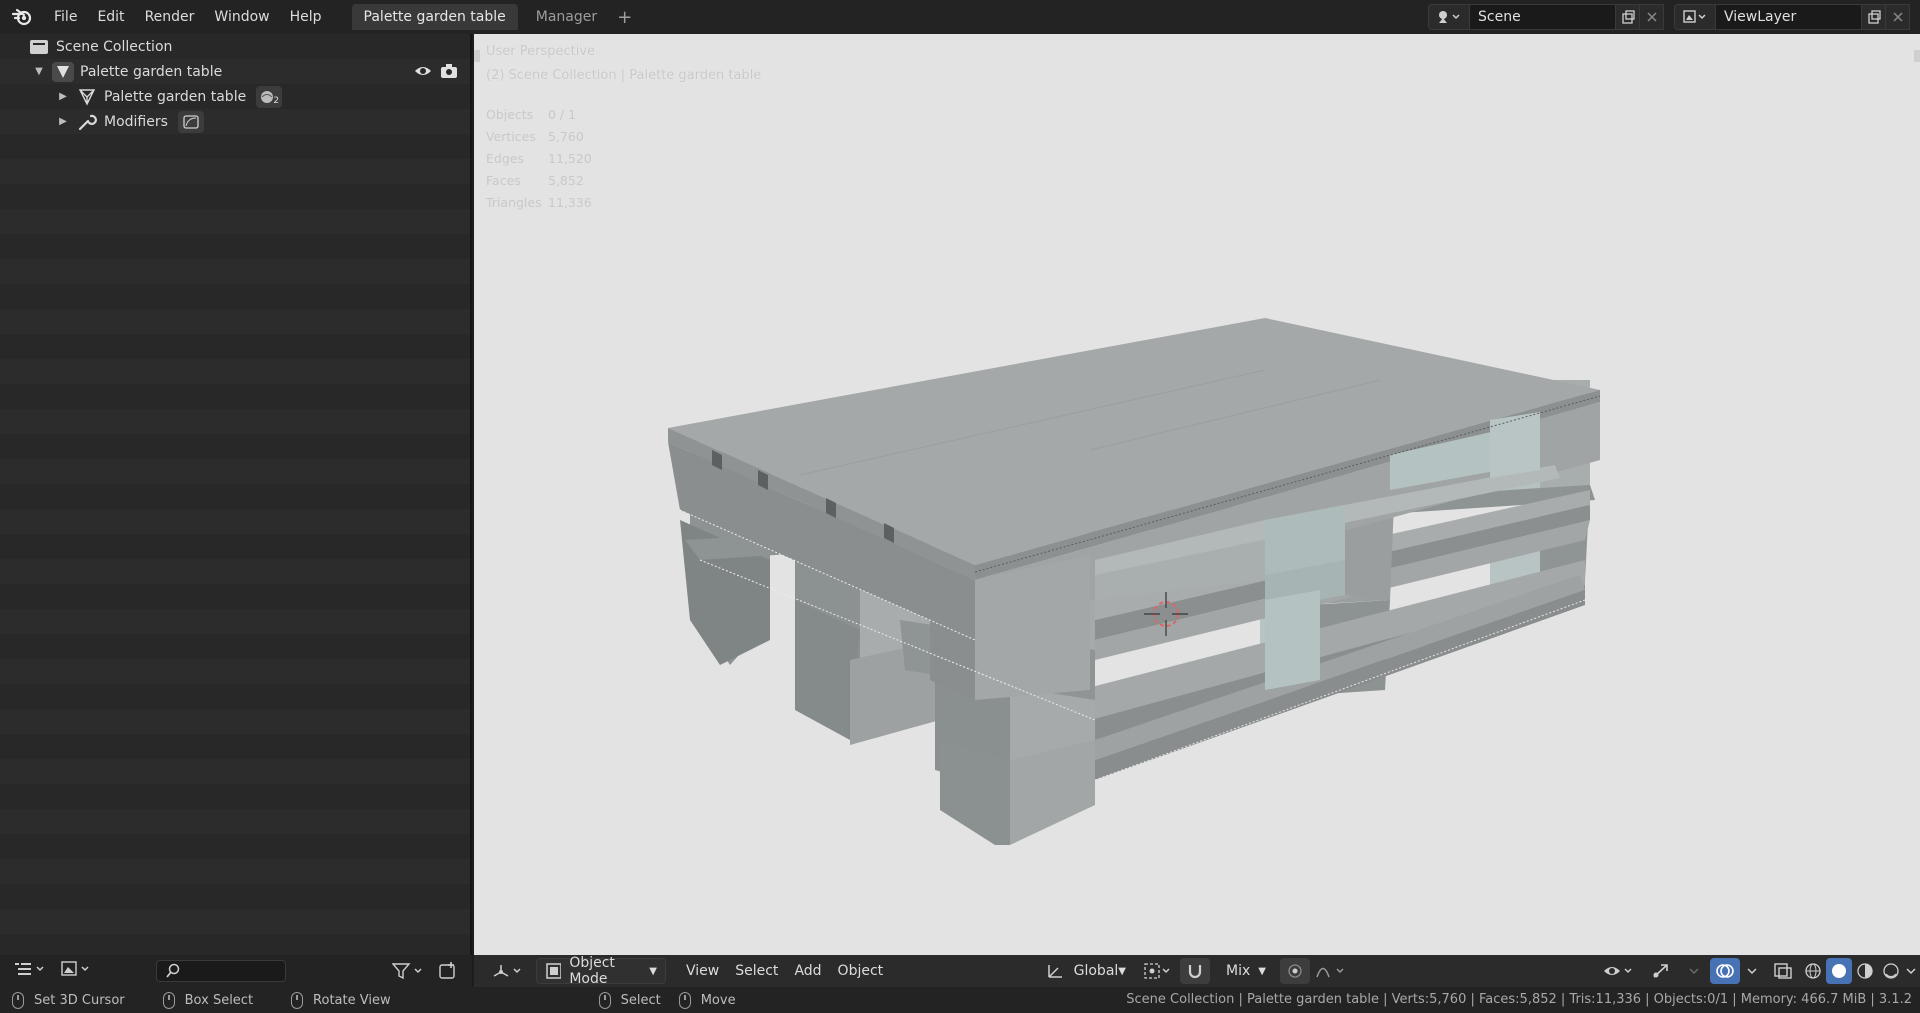  Describe the element at coordinates (1911, 971) in the screenshot. I see `shading-dropdown-icon` at that location.